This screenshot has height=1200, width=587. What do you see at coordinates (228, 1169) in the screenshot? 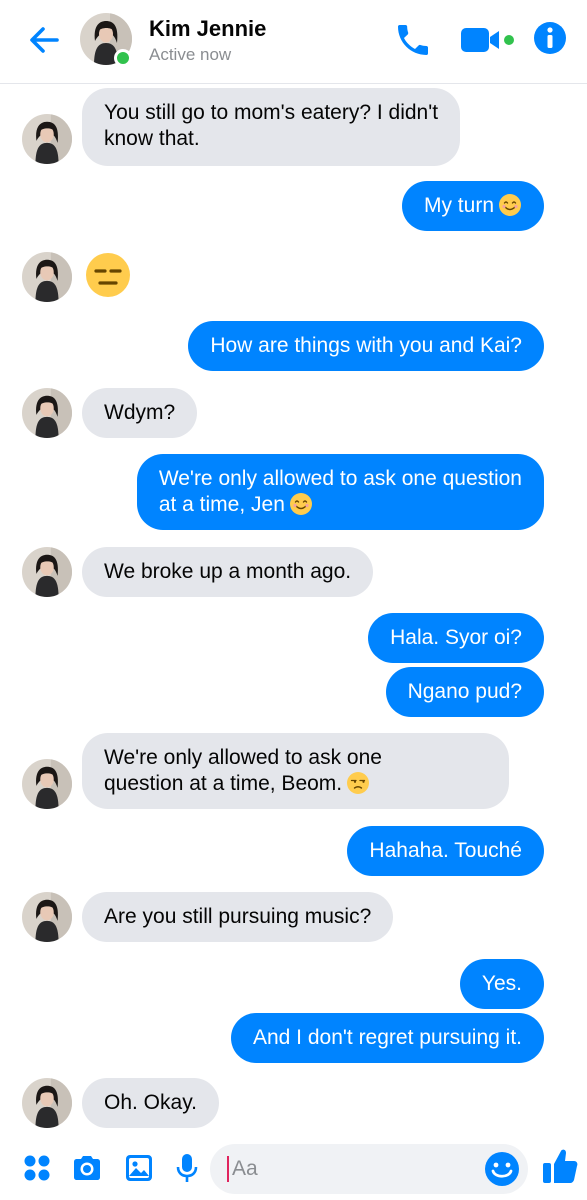
I see `text-caret` at bounding box center [228, 1169].